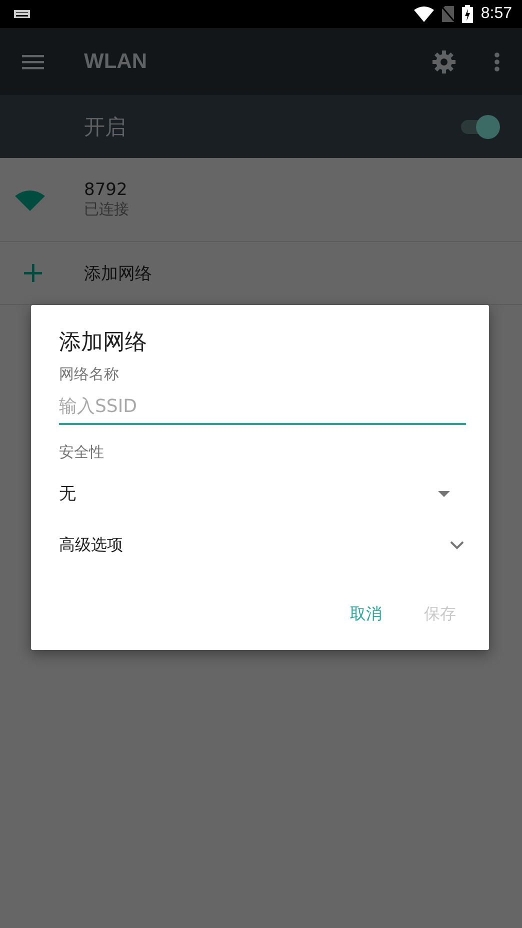 This screenshot has height=928, width=522. Describe the element at coordinates (106, 190) in the screenshot. I see `network-name: 8792` at that location.